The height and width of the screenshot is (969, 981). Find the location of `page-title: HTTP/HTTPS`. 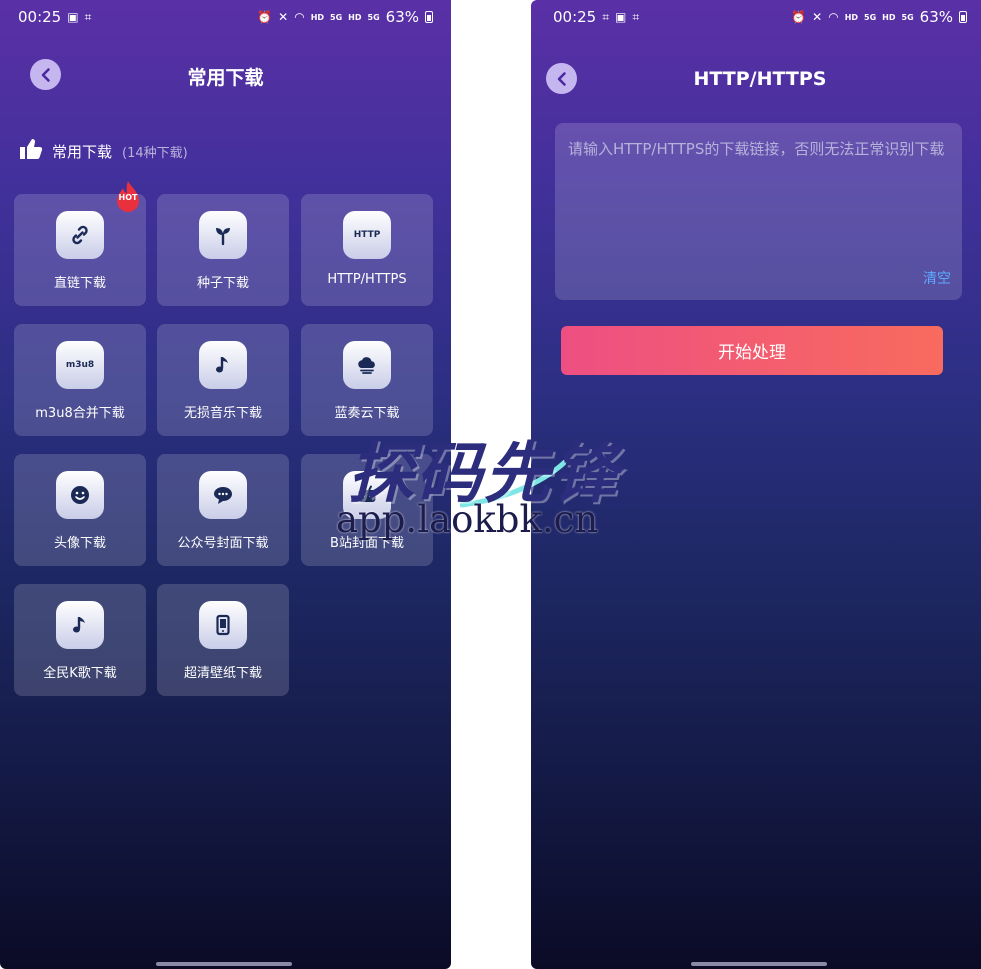

page-title: HTTP/HTTPS is located at coordinates (760, 79).